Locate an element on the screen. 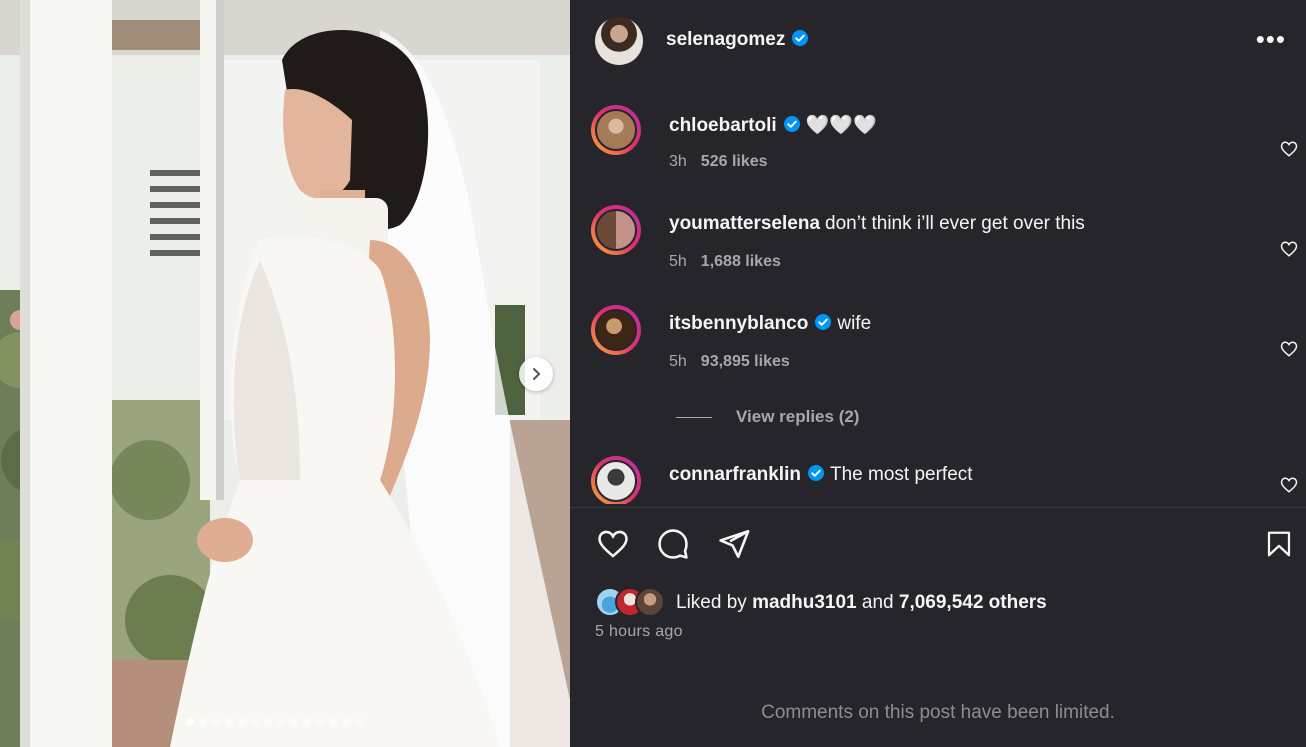 The width and height of the screenshot is (1306, 747). comment-icon is located at coordinates (673, 544).